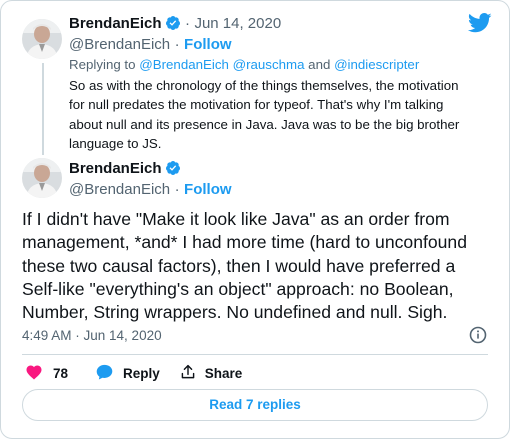 The height and width of the screenshot is (439, 510). Describe the element at coordinates (319, 64) in the screenshot. I see `replying-to-and: and` at that location.